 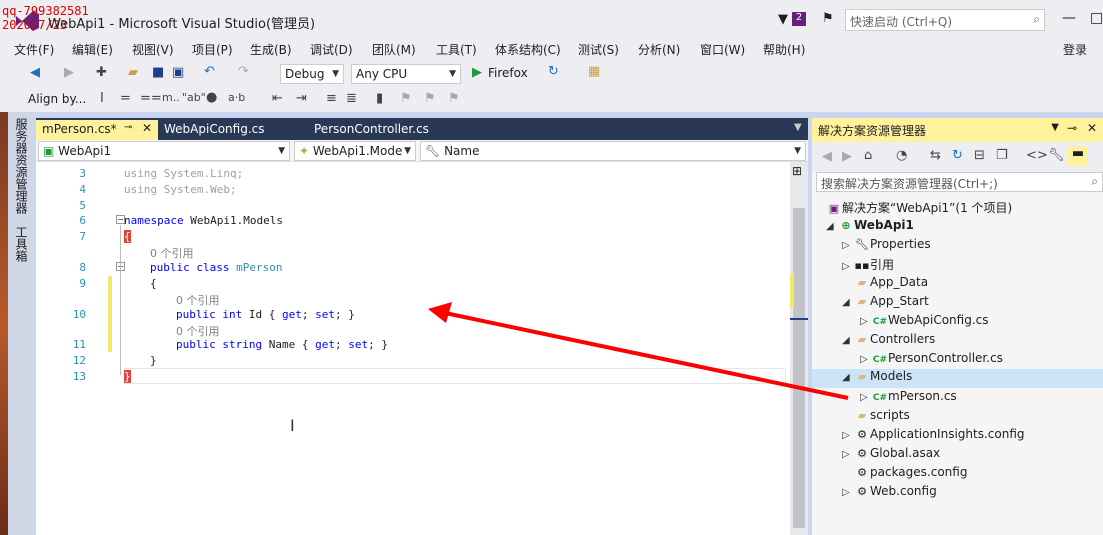 I want to click on tree-item-project: ◢ ⊕ WebApi1, so click(x=870, y=225).